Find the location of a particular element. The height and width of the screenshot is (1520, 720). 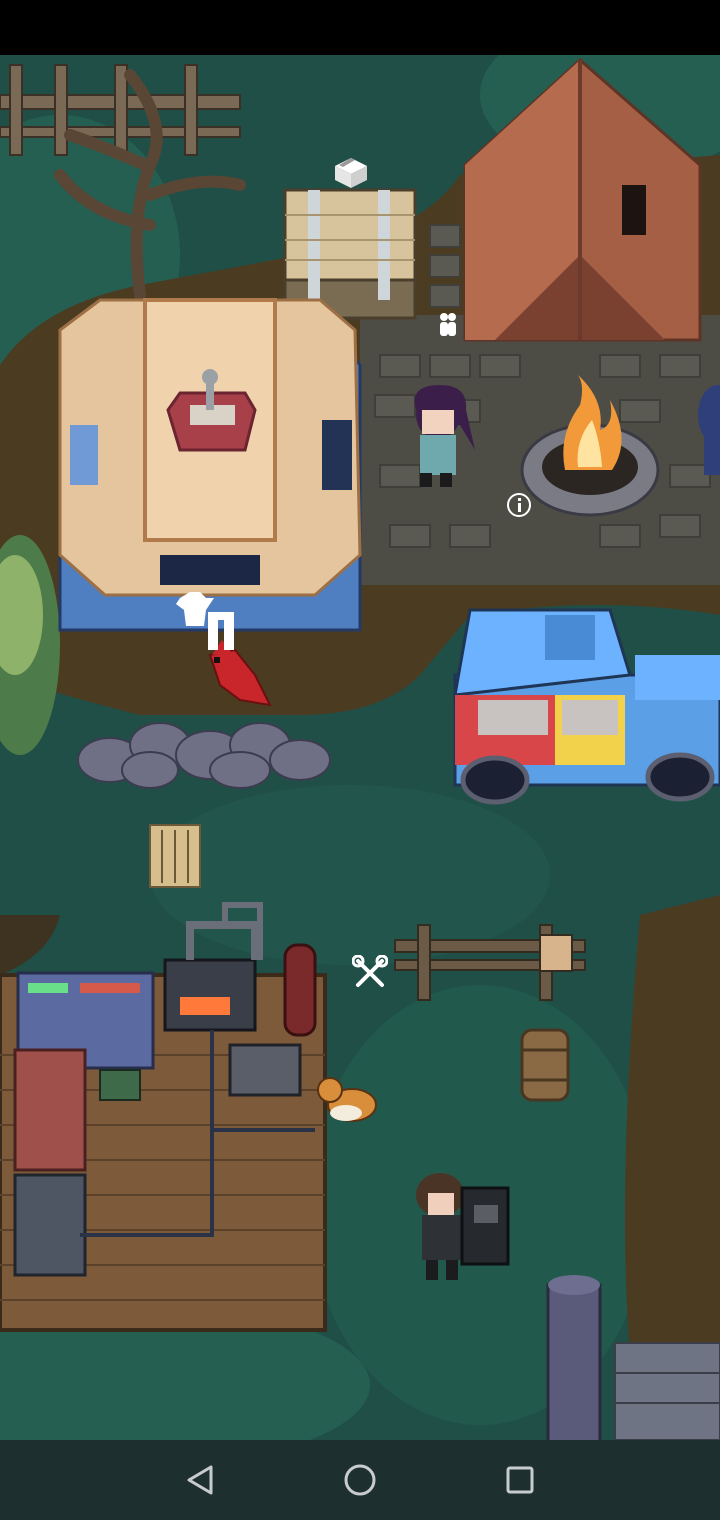

system-nav-bar is located at coordinates (360, 1480).